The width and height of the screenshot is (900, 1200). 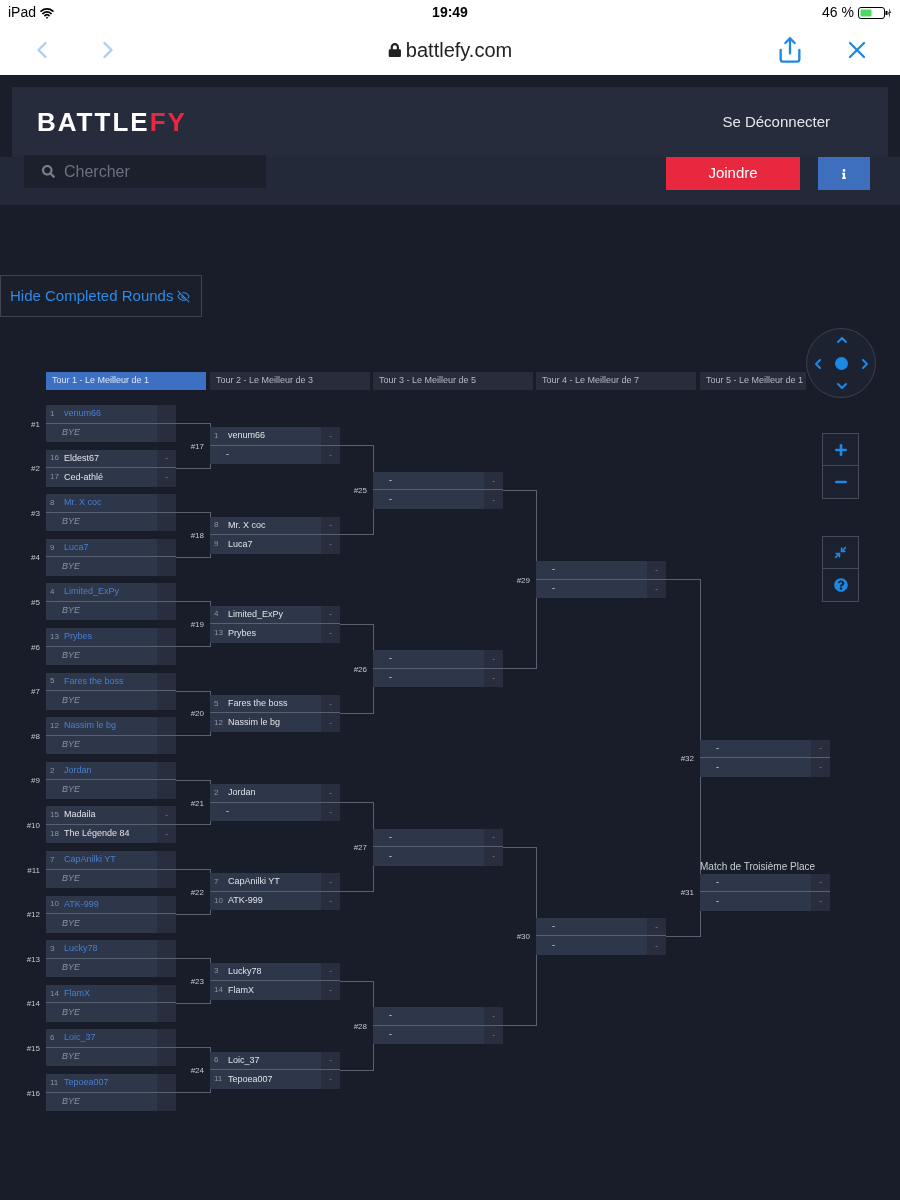 I want to click on seed-number: 13, so click(x=55, y=636).